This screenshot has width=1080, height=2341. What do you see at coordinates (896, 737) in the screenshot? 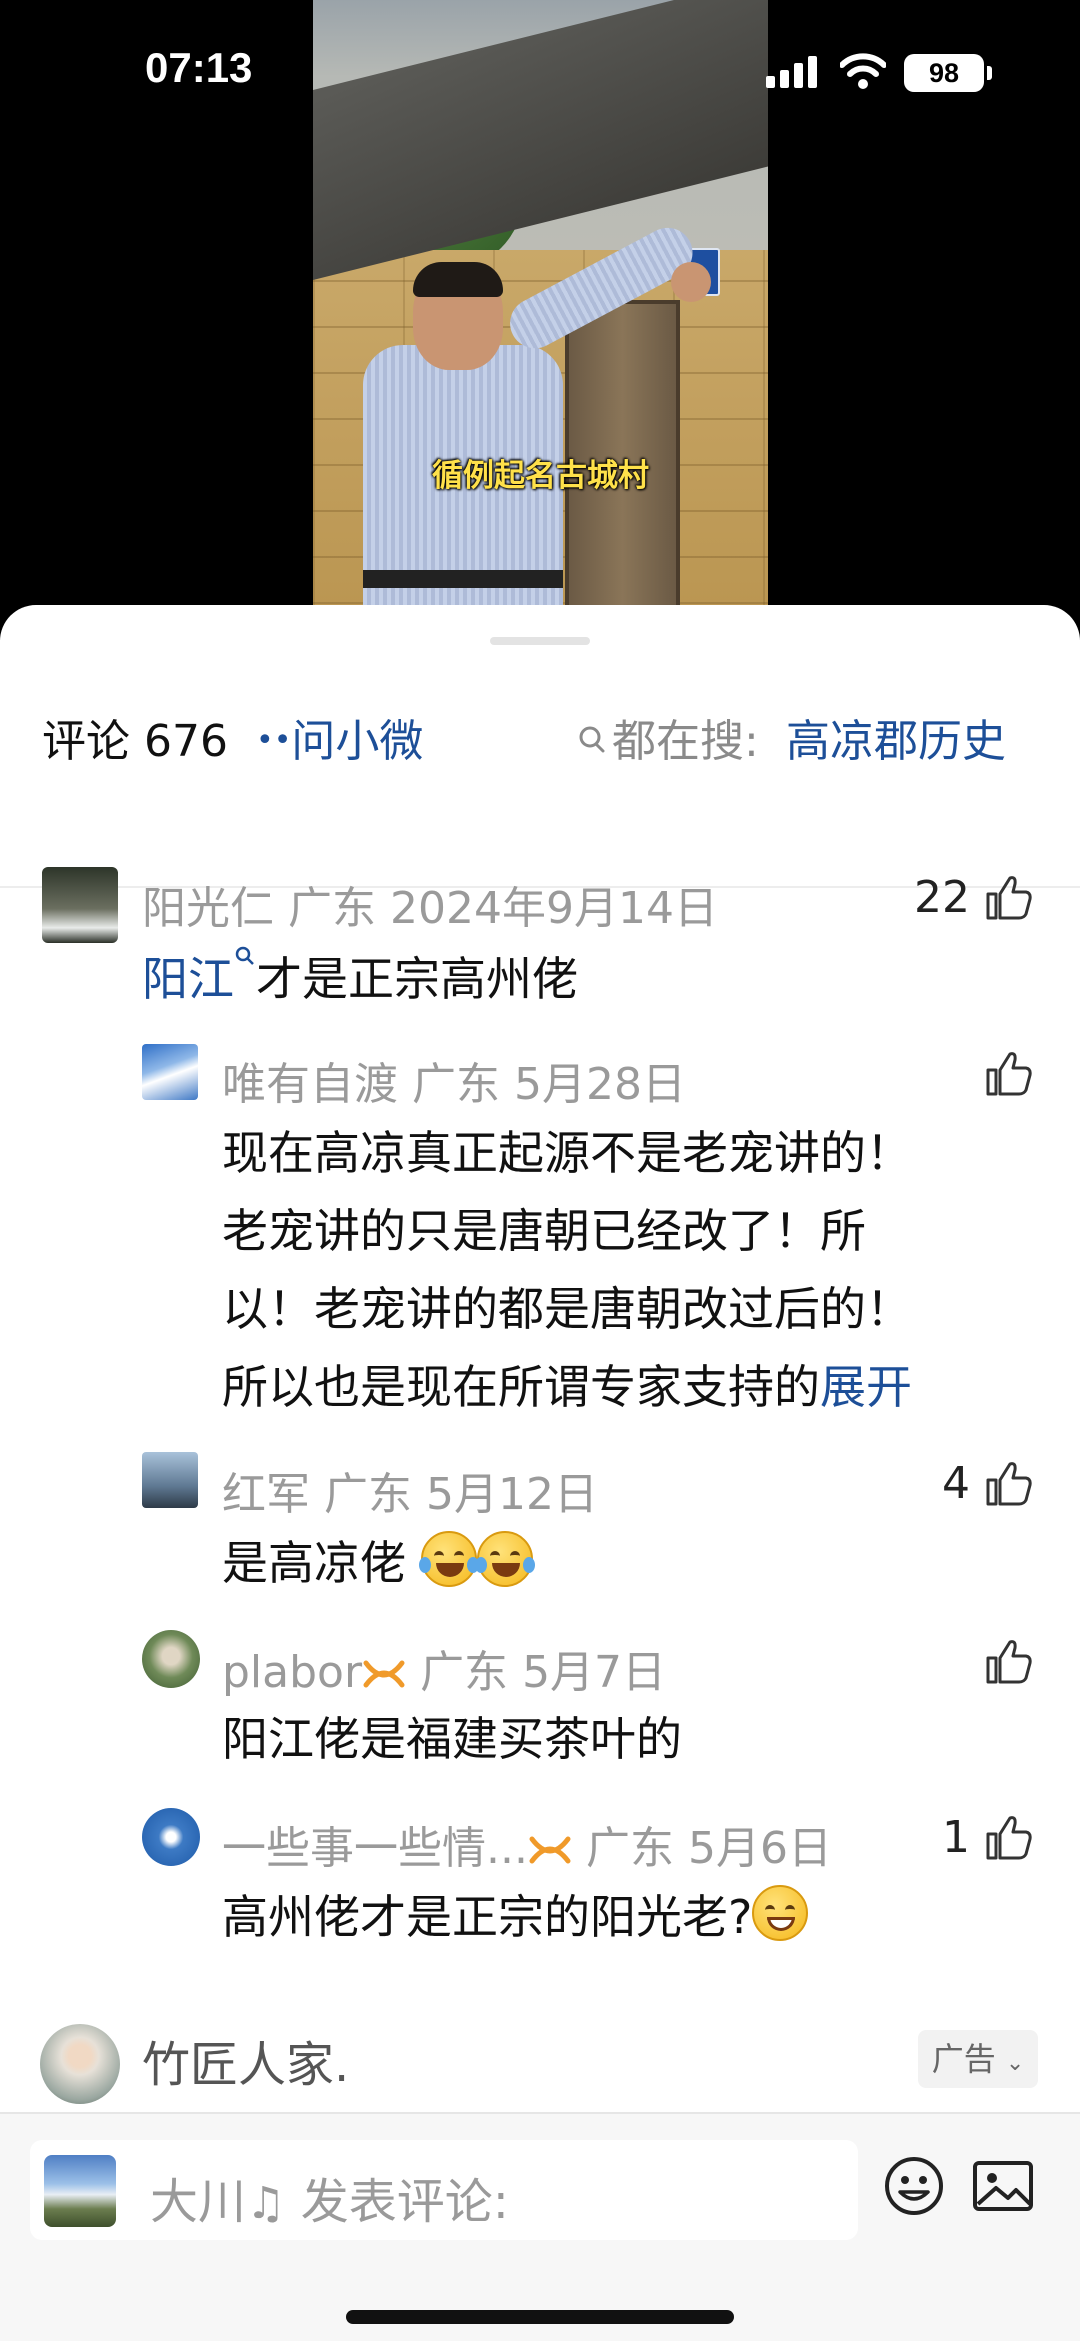
I see `trending-search-link: 高凉郡历史` at bounding box center [896, 737].